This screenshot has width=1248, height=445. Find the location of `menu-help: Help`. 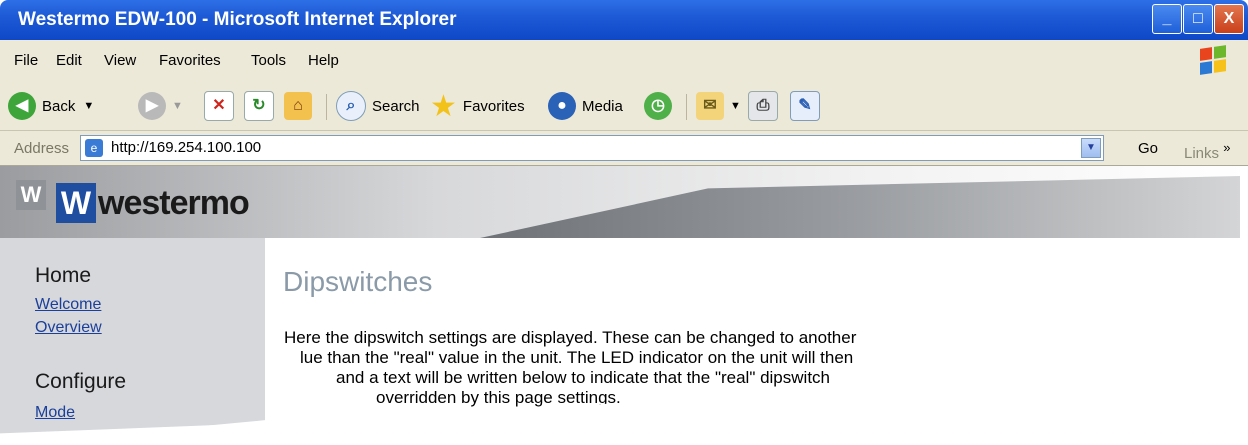

menu-help: Help is located at coordinates (323, 60).